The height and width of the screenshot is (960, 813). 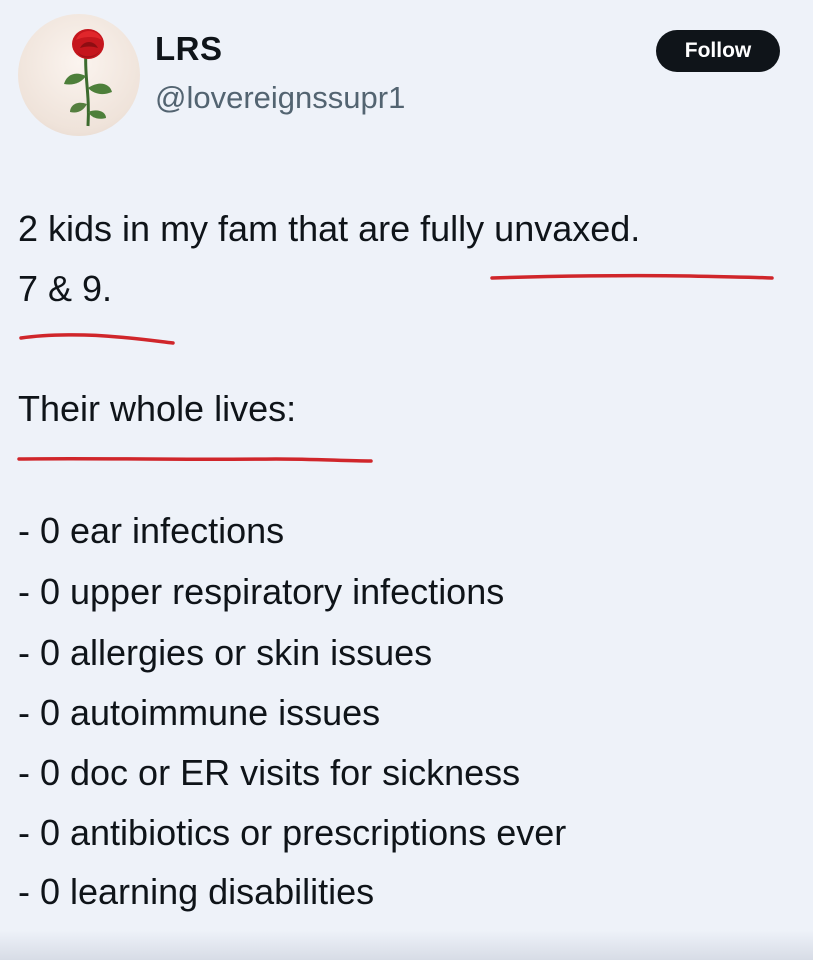 What do you see at coordinates (196, 891) in the screenshot?
I see `list-item: - 0 learning disabilities` at bounding box center [196, 891].